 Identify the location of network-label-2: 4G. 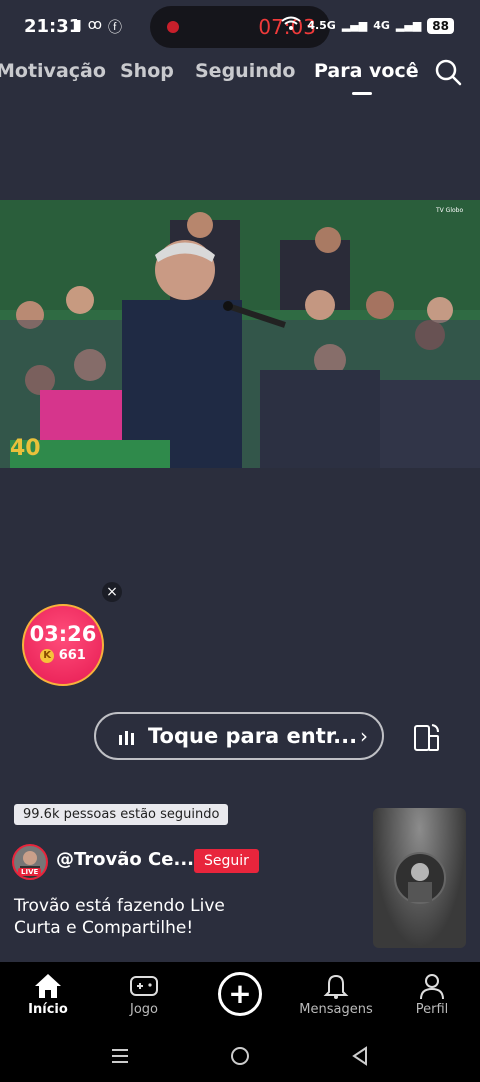
(381, 25).